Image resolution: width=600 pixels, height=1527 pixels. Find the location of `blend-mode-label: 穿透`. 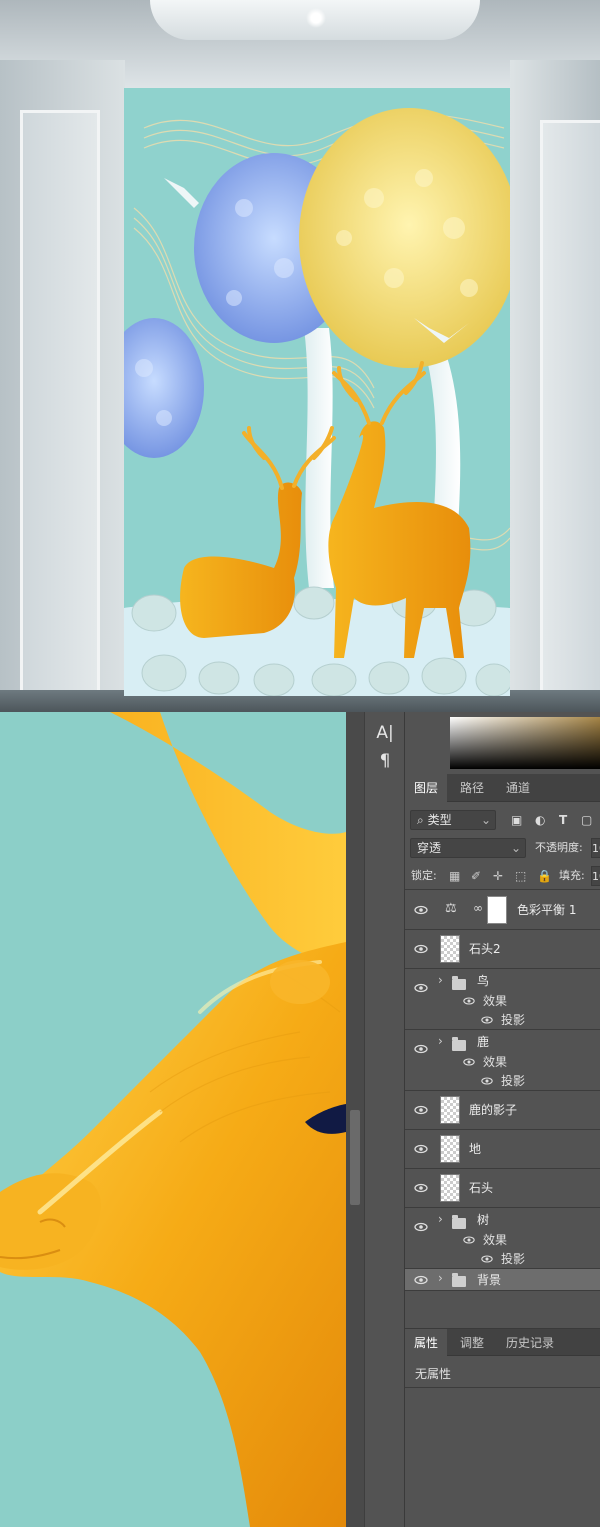

blend-mode-label: 穿透 is located at coordinates (429, 848).